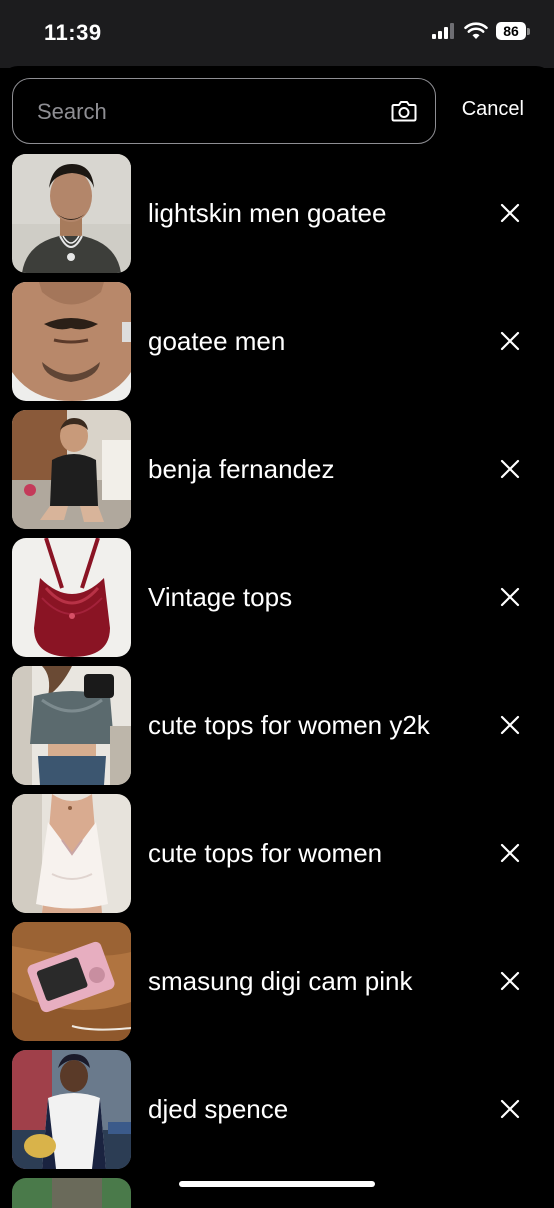 The height and width of the screenshot is (1208, 554). I want to click on status-bar: 11:39 86, so click(277, 34).